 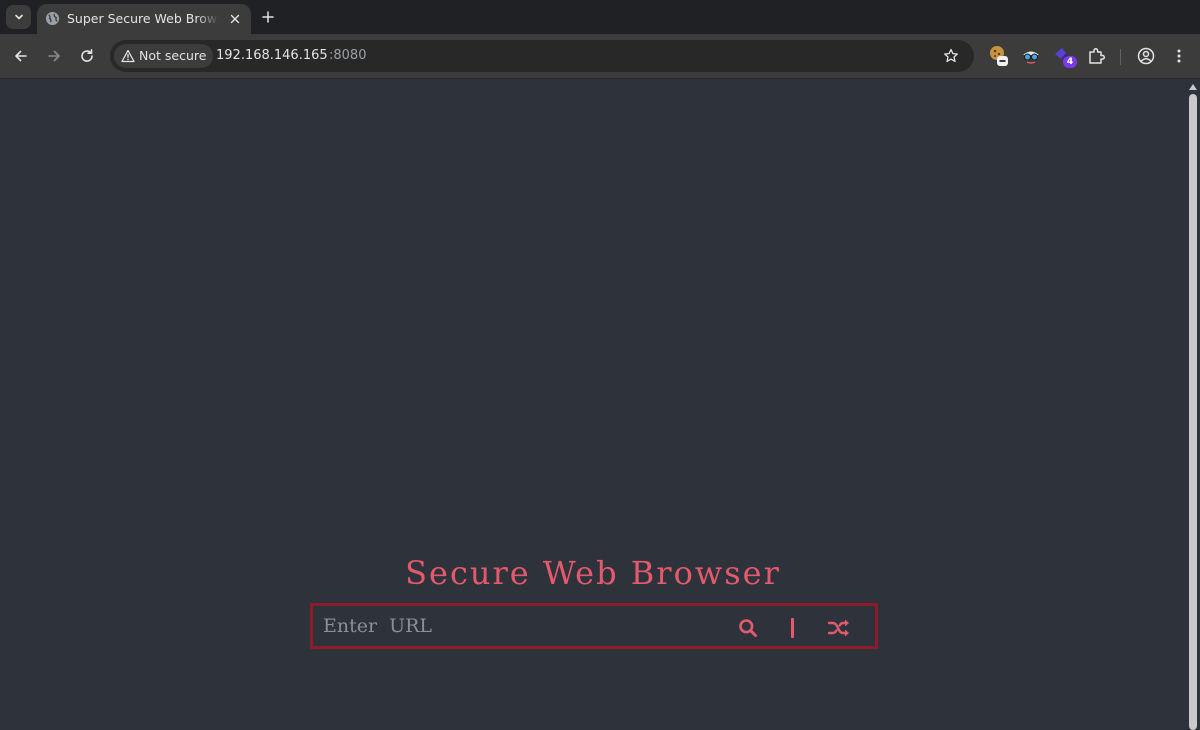 What do you see at coordinates (542, 56) in the screenshot?
I see `address-bar: Not secure 192.168.146.165 :8080` at bounding box center [542, 56].